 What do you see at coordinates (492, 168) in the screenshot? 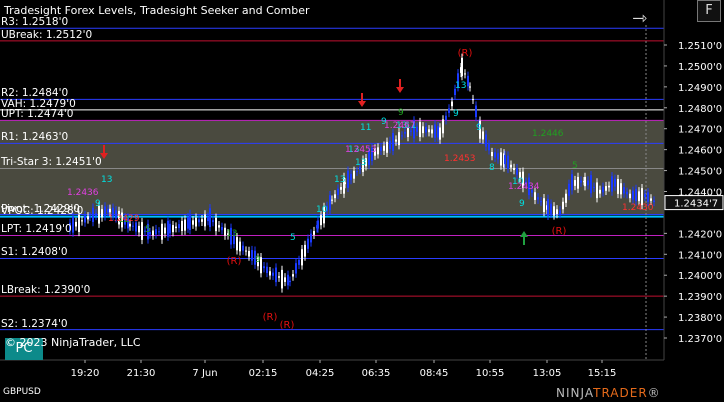
I see `seeker-count-label: 8` at bounding box center [492, 168].